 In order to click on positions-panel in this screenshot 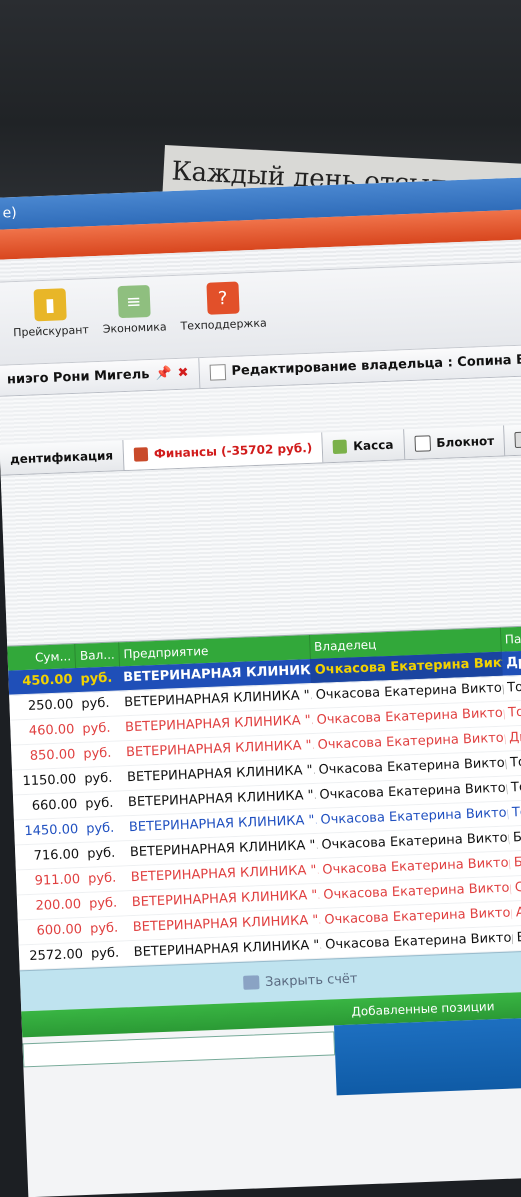, I will do `click(427, 1055)`.